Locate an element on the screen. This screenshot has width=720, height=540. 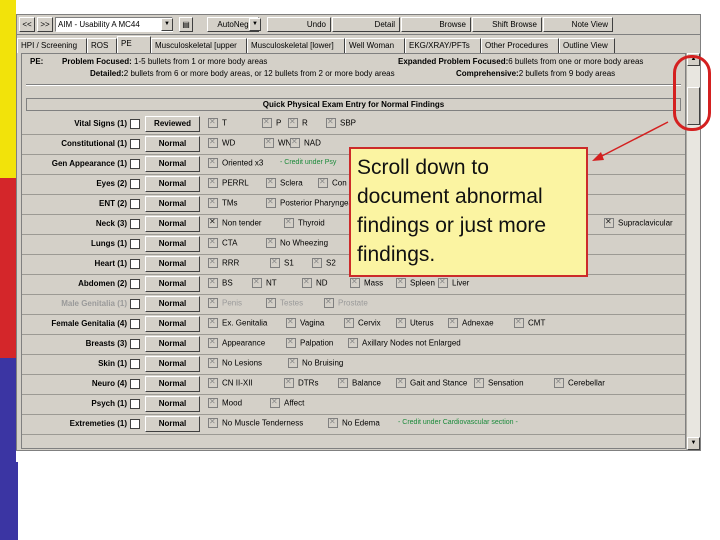
finding-checkbox: T is located at coordinates (217, 123).